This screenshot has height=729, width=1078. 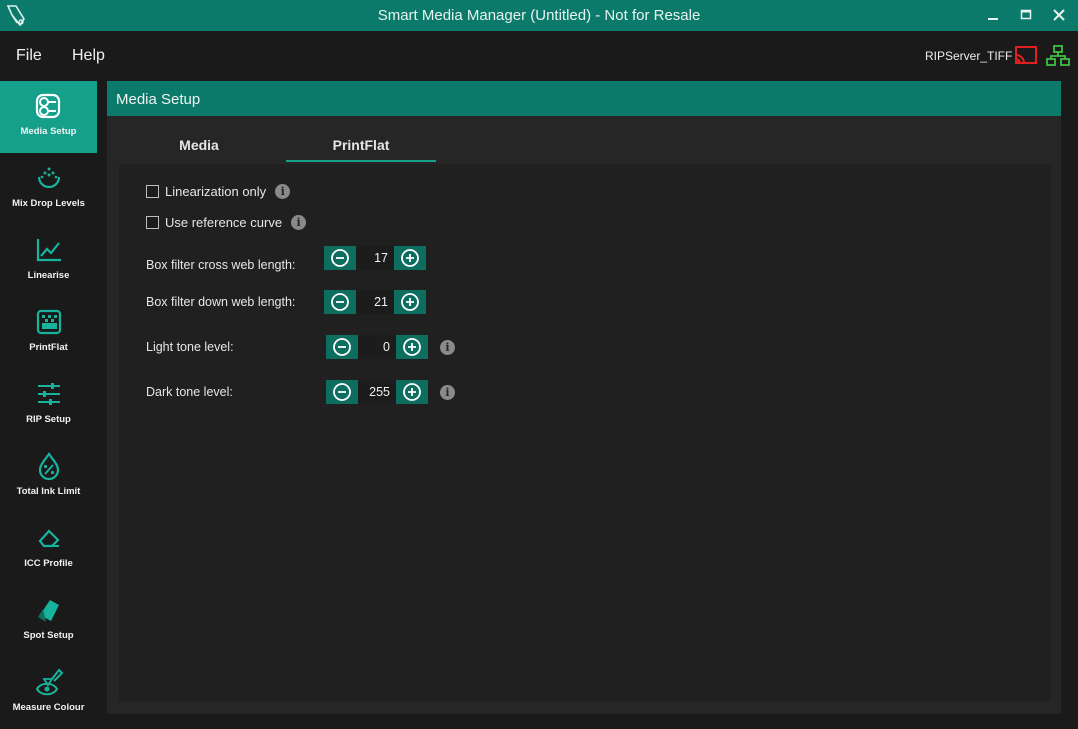 I want to click on box-filter-down-web-value: 21, so click(x=375, y=302).